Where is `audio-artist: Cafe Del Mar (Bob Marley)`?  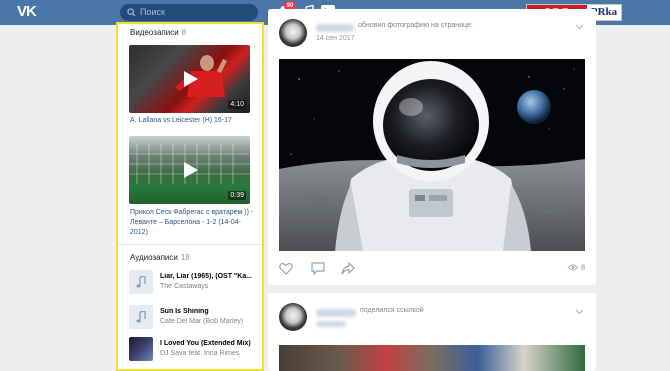 audio-artist: Cafe Del Mar (Bob Marley) is located at coordinates (210, 321).